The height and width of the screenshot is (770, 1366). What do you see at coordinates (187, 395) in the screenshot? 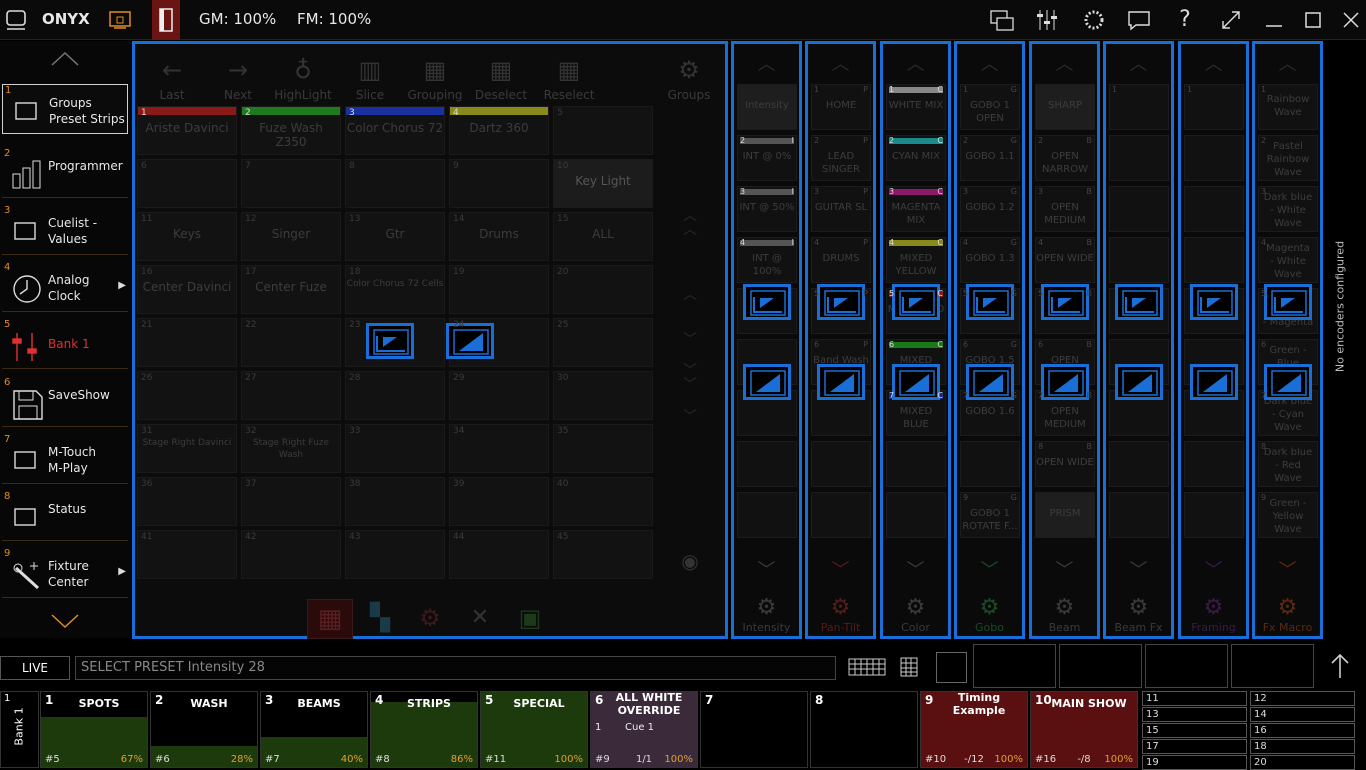
I see `group-cell: 26` at bounding box center [187, 395].